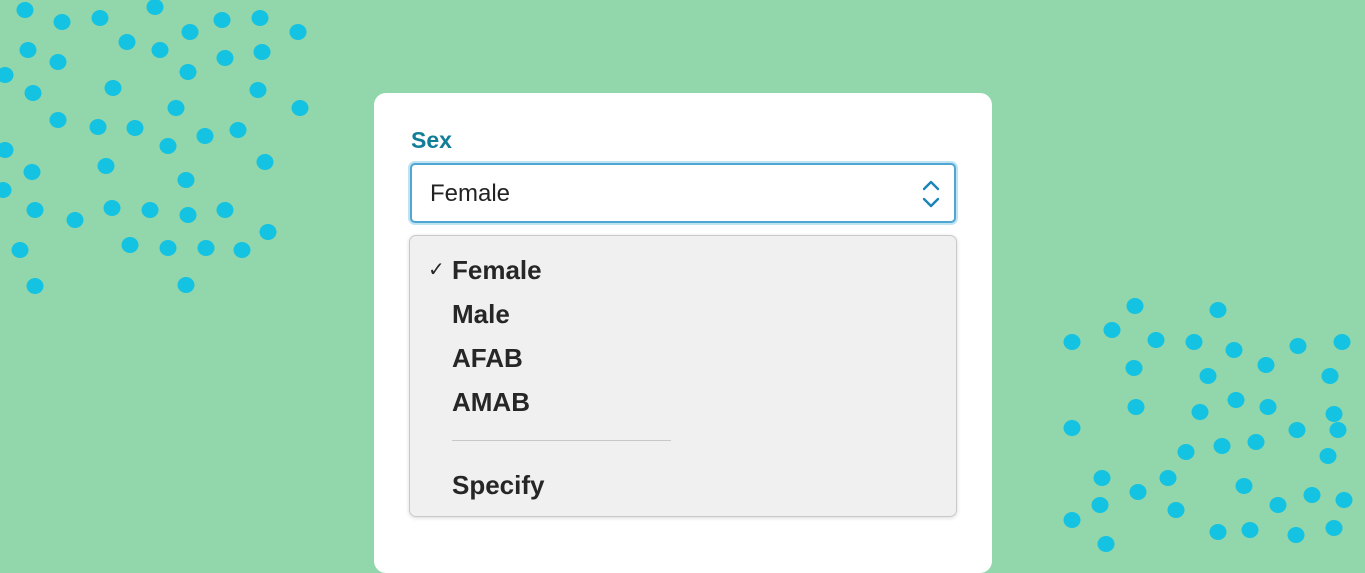  Describe the element at coordinates (491, 402) in the screenshot. I see `menu-option-label: AMAB` at that location.